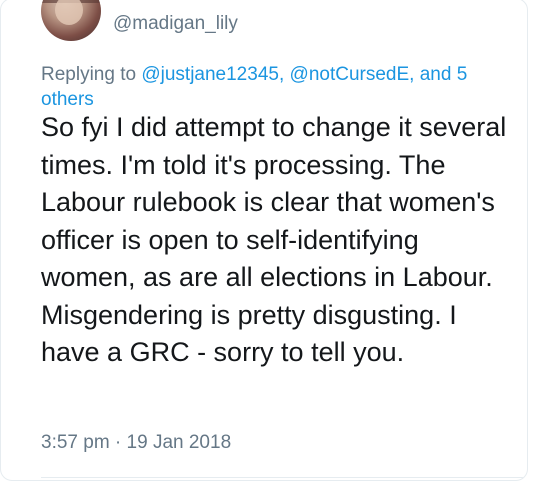 This screenshot has width=547, height=485. What do you see at coordinates (210, 74) in the screenshot?
I see `mention-link-justjane12345: @justjane12345` at bounding box center [210, 74].